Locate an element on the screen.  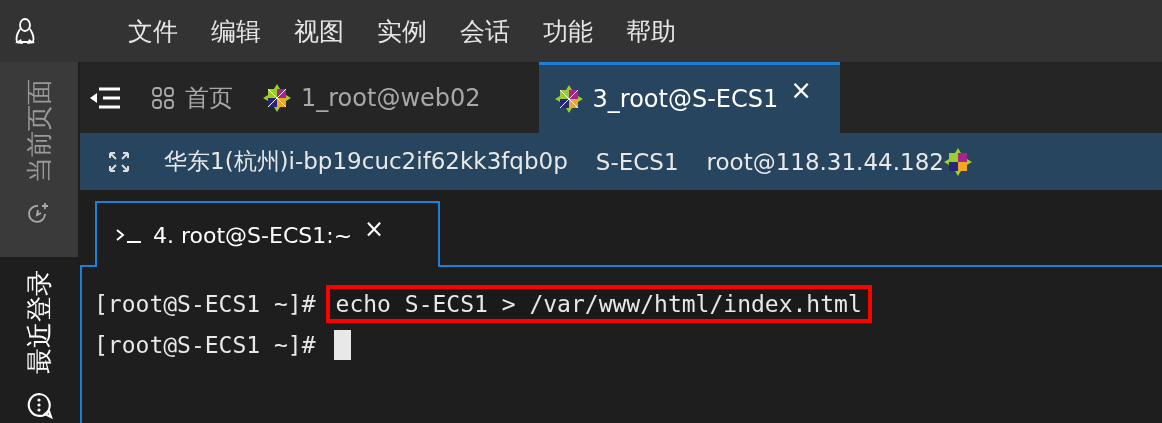
tab: 1_root@web02 is located at coordinates (387, 97).